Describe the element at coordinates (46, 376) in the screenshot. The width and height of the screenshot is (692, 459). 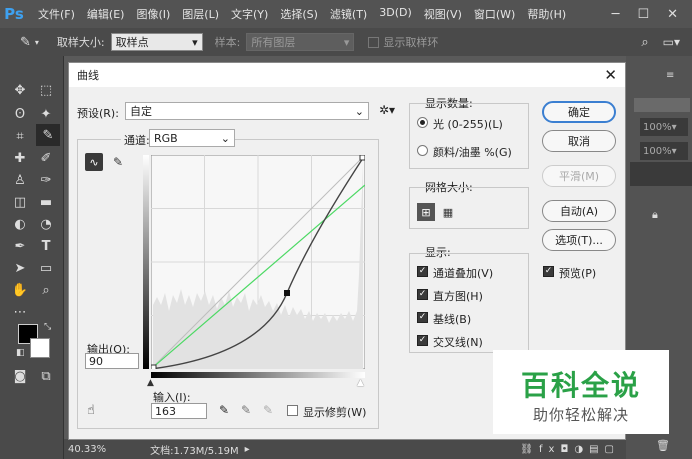
I see `screen-mode-icon: ⧉` at that location.